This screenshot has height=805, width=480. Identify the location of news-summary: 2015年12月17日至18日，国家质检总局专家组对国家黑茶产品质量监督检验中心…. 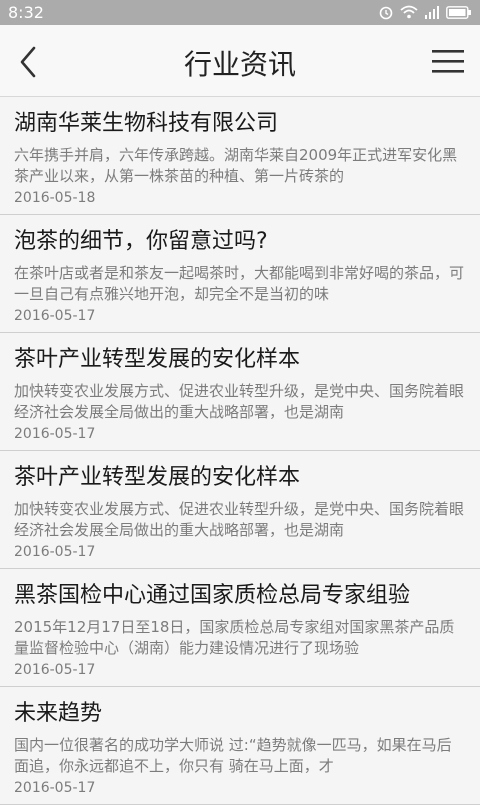
(234, 637).